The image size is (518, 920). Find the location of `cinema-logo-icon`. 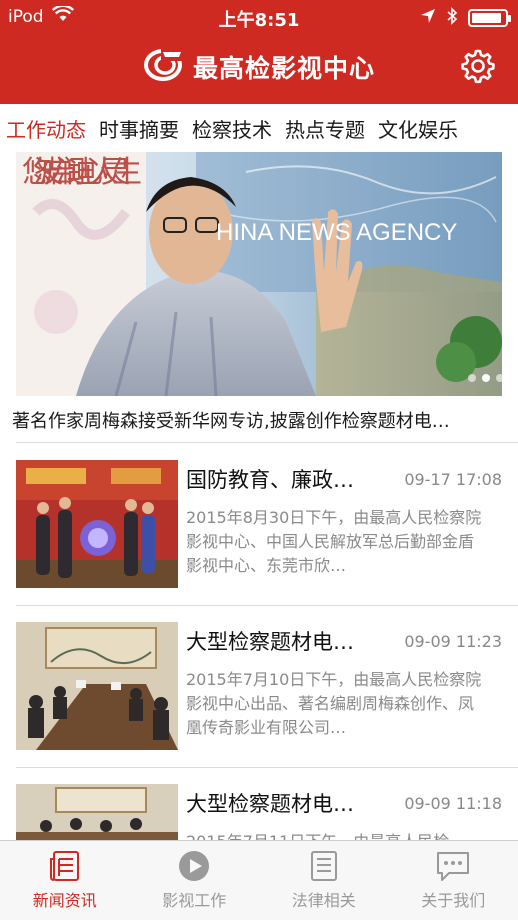

cinema-logo-icon is located at coordinates (163, 67).